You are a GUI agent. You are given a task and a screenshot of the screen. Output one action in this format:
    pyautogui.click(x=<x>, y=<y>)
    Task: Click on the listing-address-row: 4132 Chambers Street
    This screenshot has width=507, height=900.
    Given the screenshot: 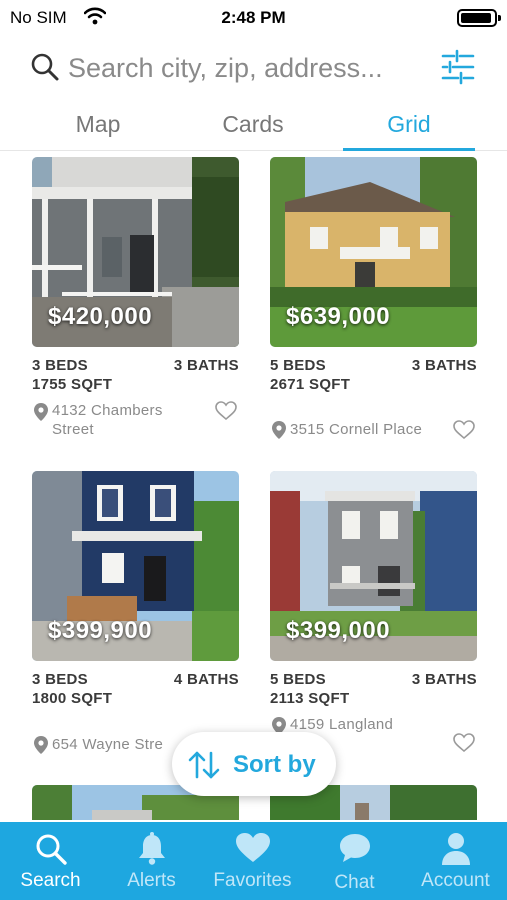 What is the action you would take?
    pyautogui.click(x=135, y=421)
    